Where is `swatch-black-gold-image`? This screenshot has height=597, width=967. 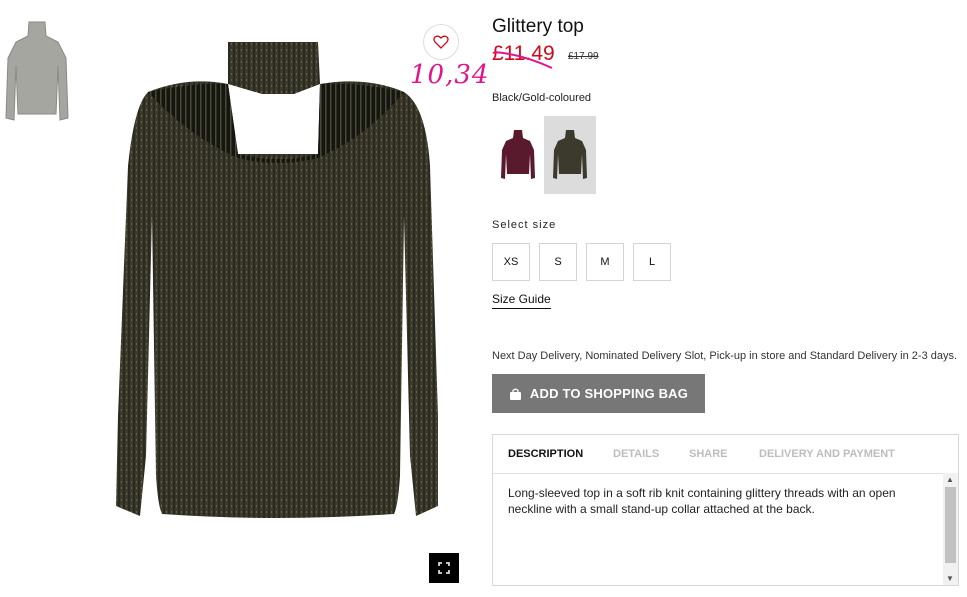
swatch-black-gold-image is located at coordinates (570, 154).